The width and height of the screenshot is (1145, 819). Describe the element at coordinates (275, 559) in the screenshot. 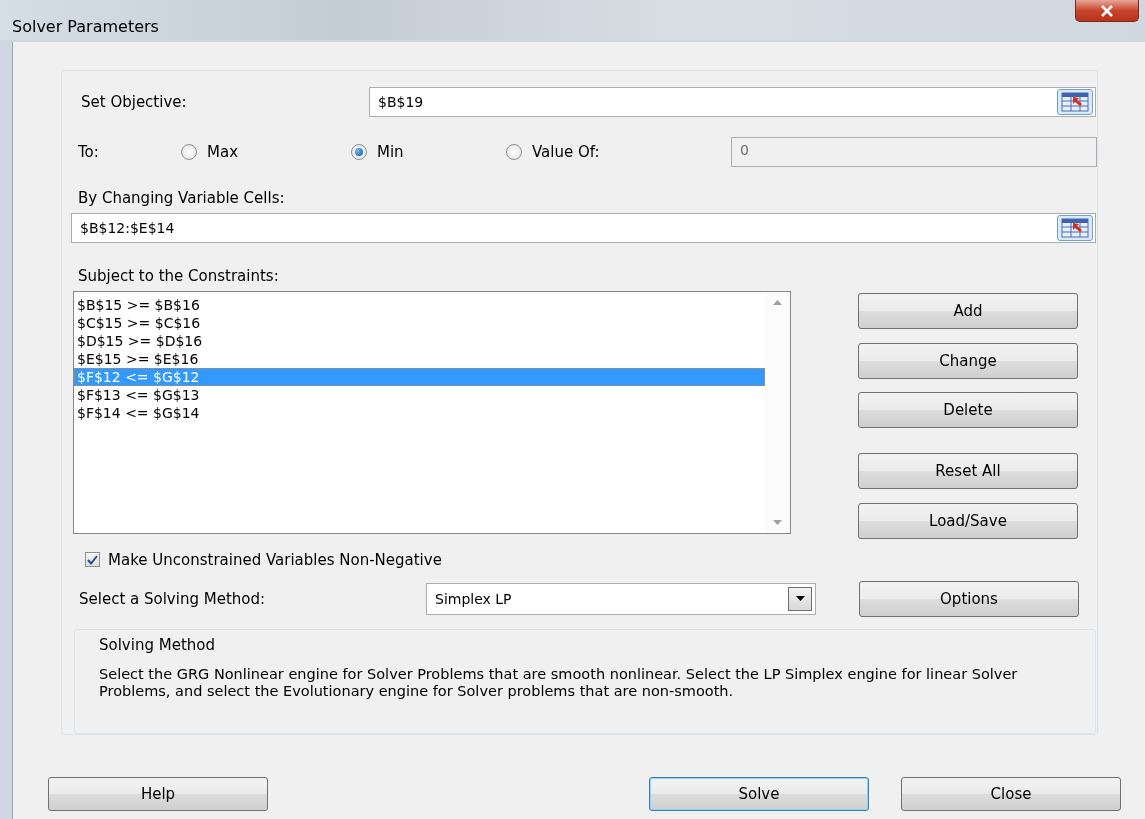

I see `checkbox-label: Make Unconstrained Variables Non-Negative` at that location.